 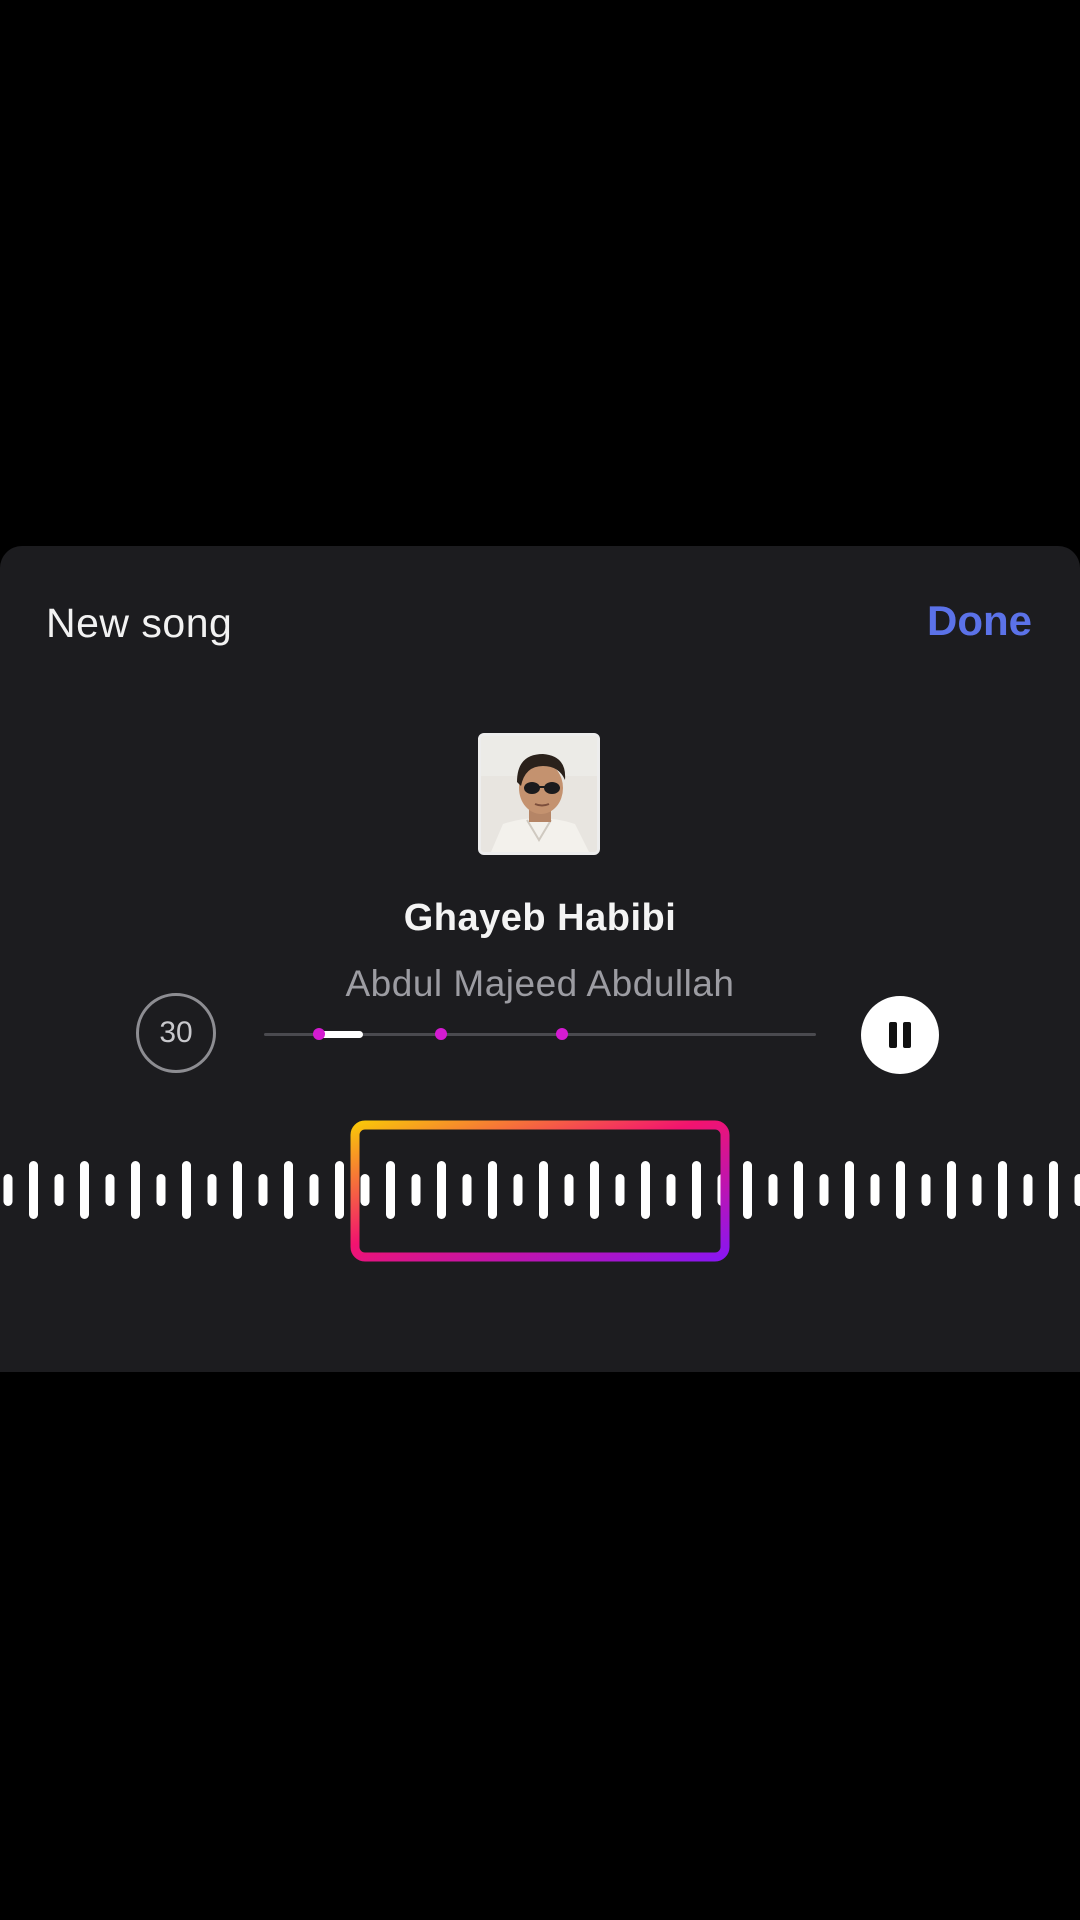 I want to click on song-title: Ghayeb Habibi, so click(x=540, y=918).